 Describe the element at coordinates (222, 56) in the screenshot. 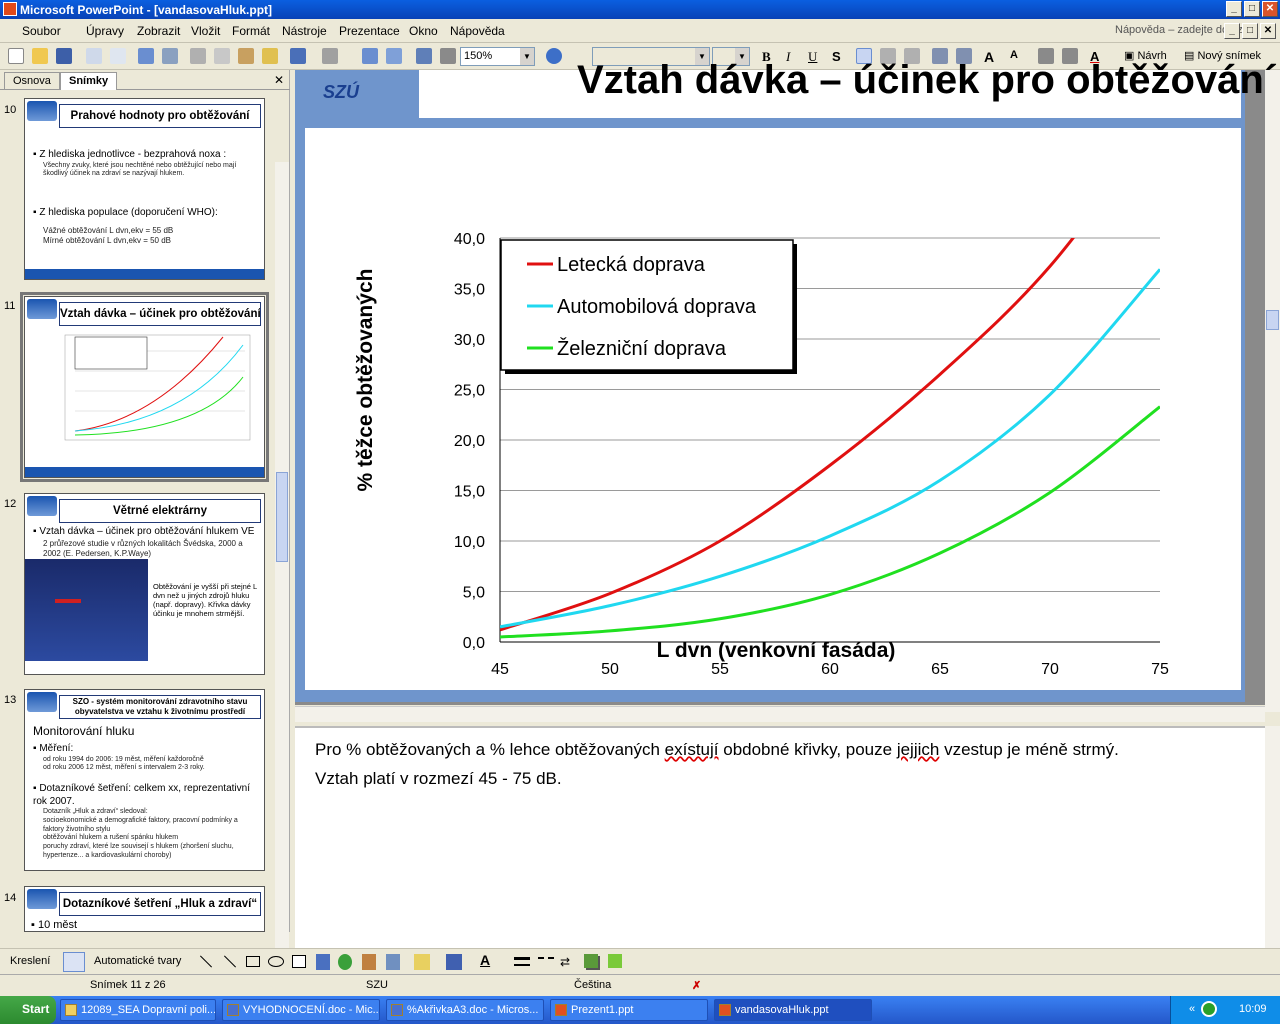

I see `copy-icon` at that location.